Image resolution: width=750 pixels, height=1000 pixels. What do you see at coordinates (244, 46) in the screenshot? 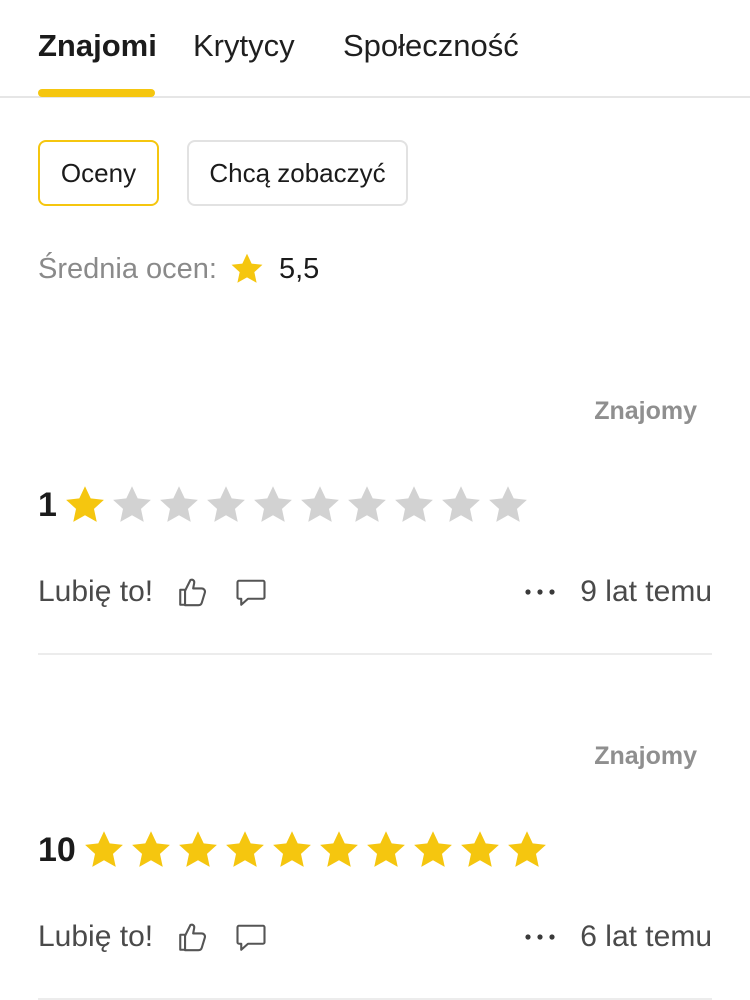
I see `tab-krytycy: Krytycy` at bounding box center [244, 46].